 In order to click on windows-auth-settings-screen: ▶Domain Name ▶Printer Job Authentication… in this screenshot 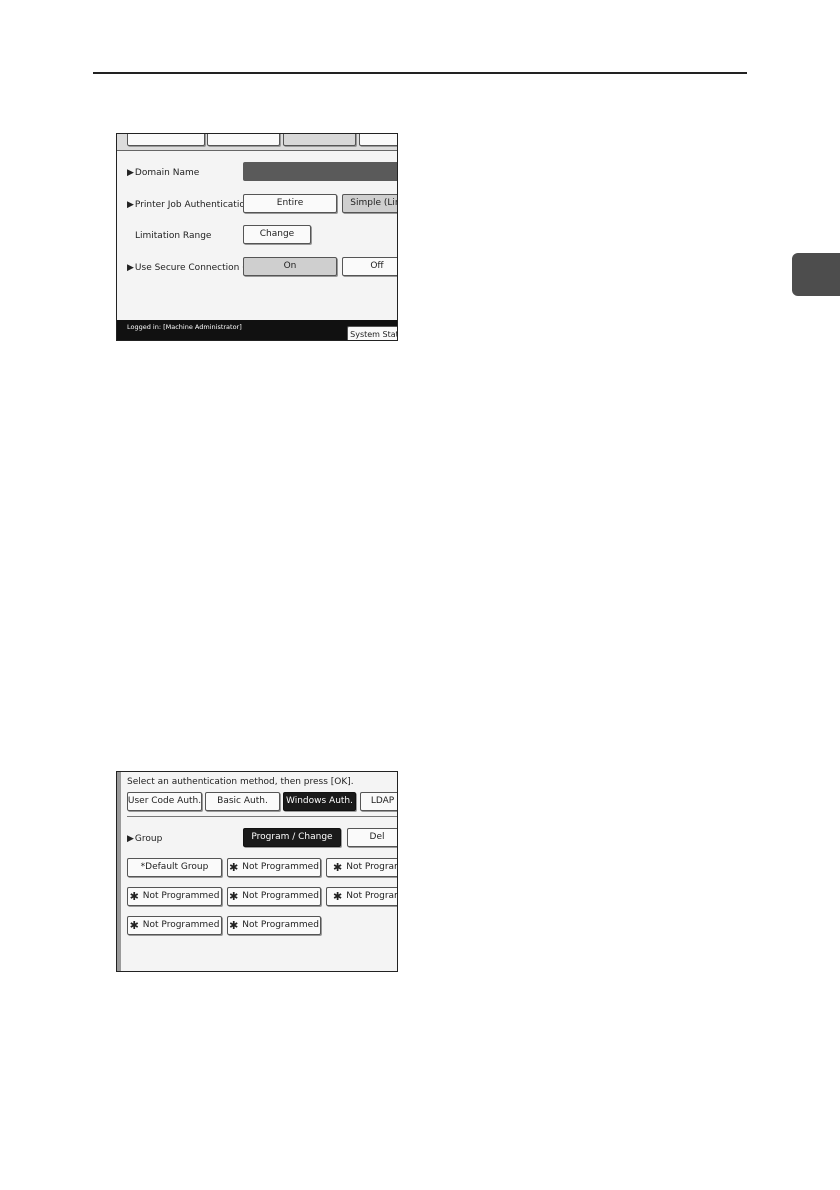, I will do `click(257, 237)`.